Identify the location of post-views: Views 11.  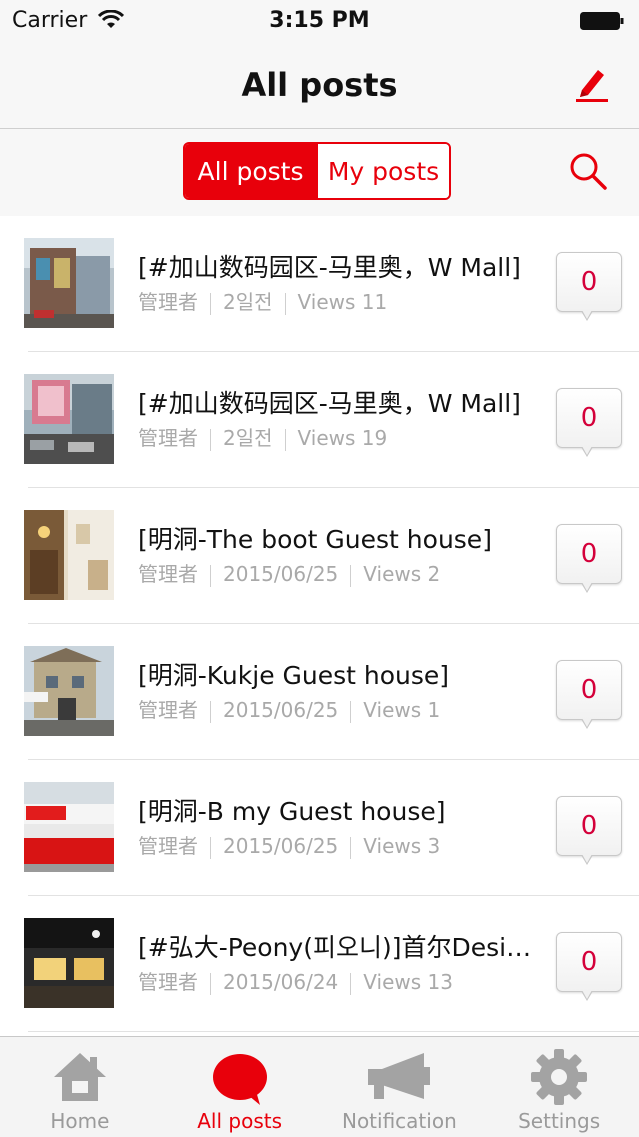
(342, 302).